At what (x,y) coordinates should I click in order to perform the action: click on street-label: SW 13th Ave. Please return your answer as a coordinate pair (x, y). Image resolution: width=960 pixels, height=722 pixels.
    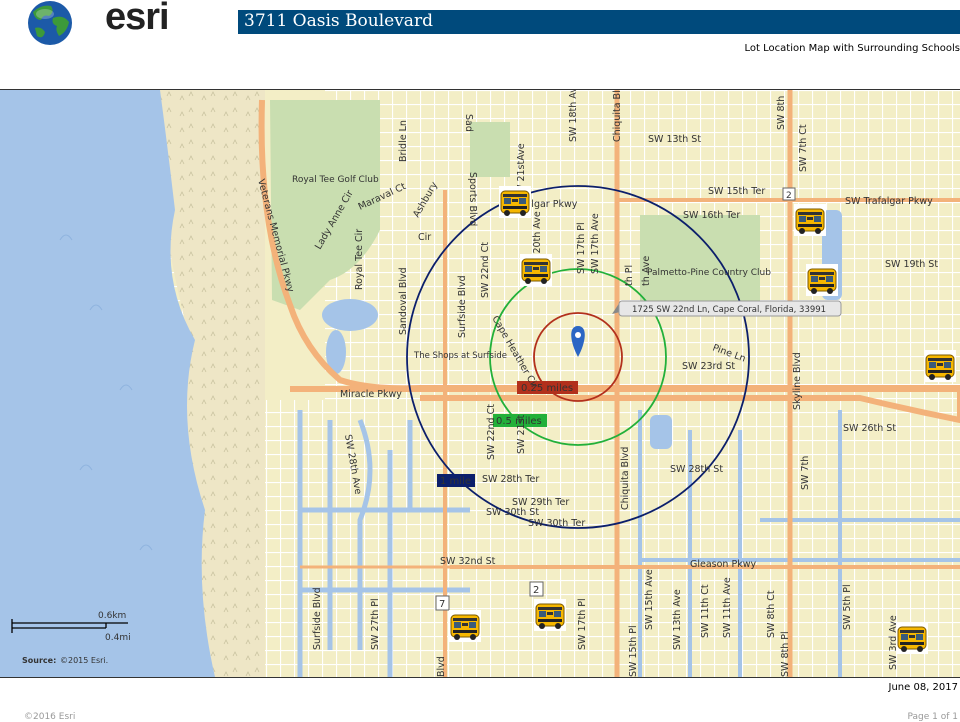
    Looking at the image, I should click on (677, 619).